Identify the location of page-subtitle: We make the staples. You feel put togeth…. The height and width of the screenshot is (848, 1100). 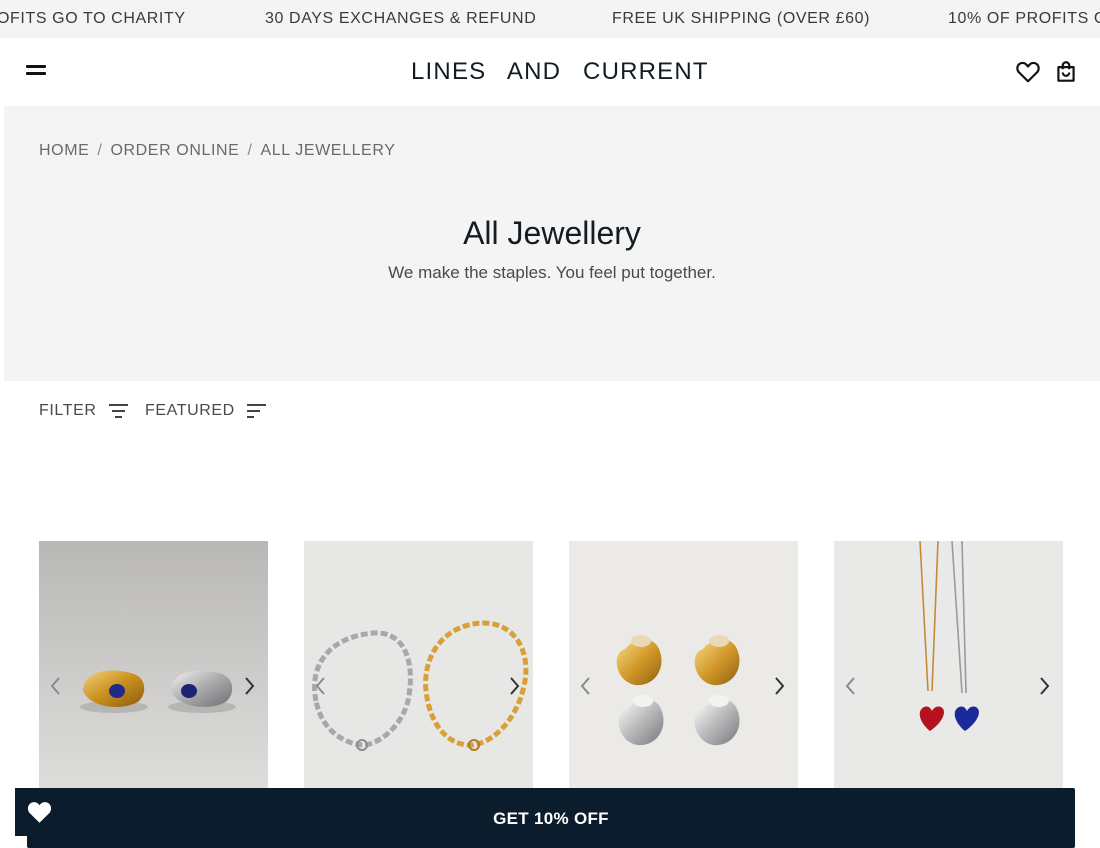
(552, 272).